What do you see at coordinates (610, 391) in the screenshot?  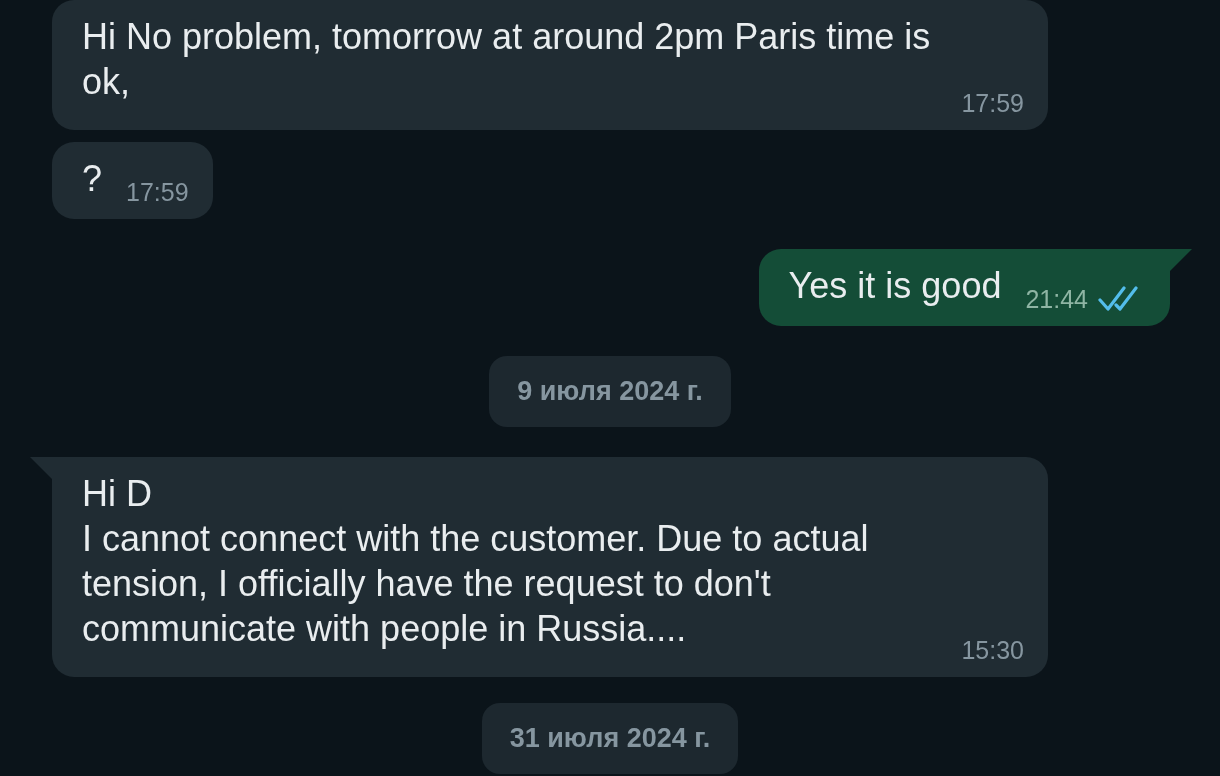 I see `date-chip: 9 июля 2024 г.` at bounding box center [610, 391].